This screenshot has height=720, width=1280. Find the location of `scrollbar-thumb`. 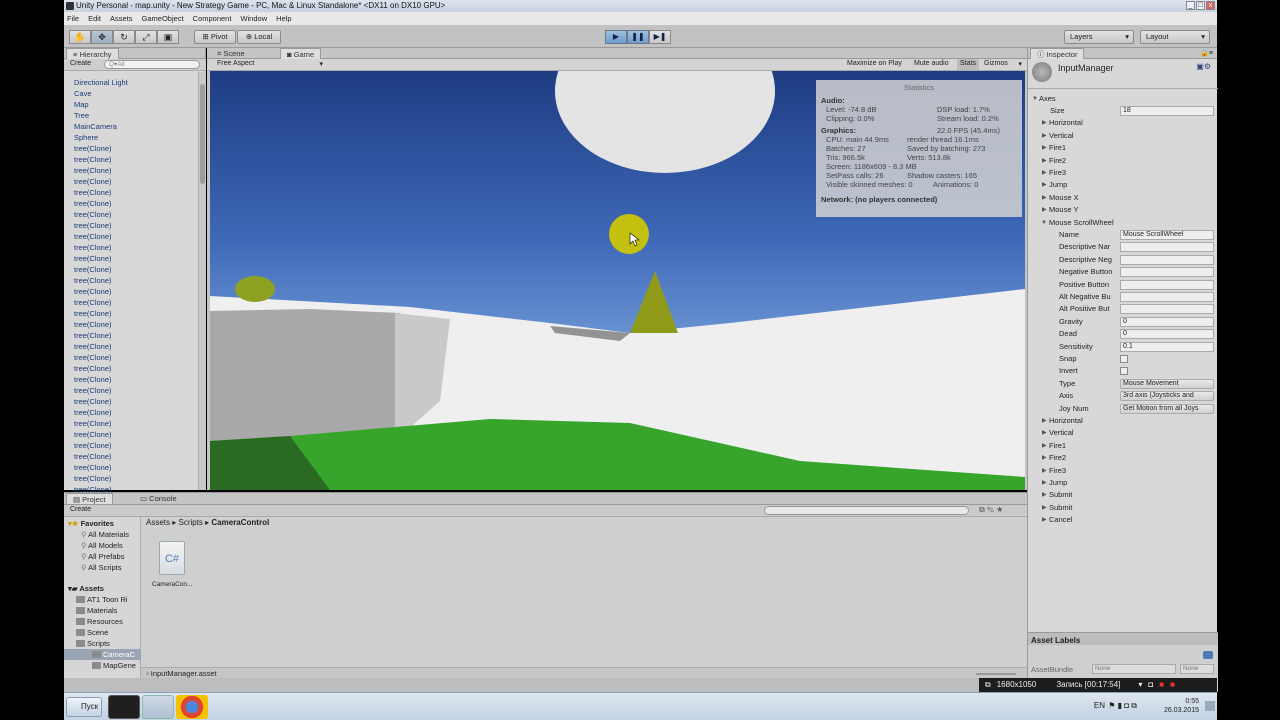

scrollbar-thumb is located at coordinates (202, 134).